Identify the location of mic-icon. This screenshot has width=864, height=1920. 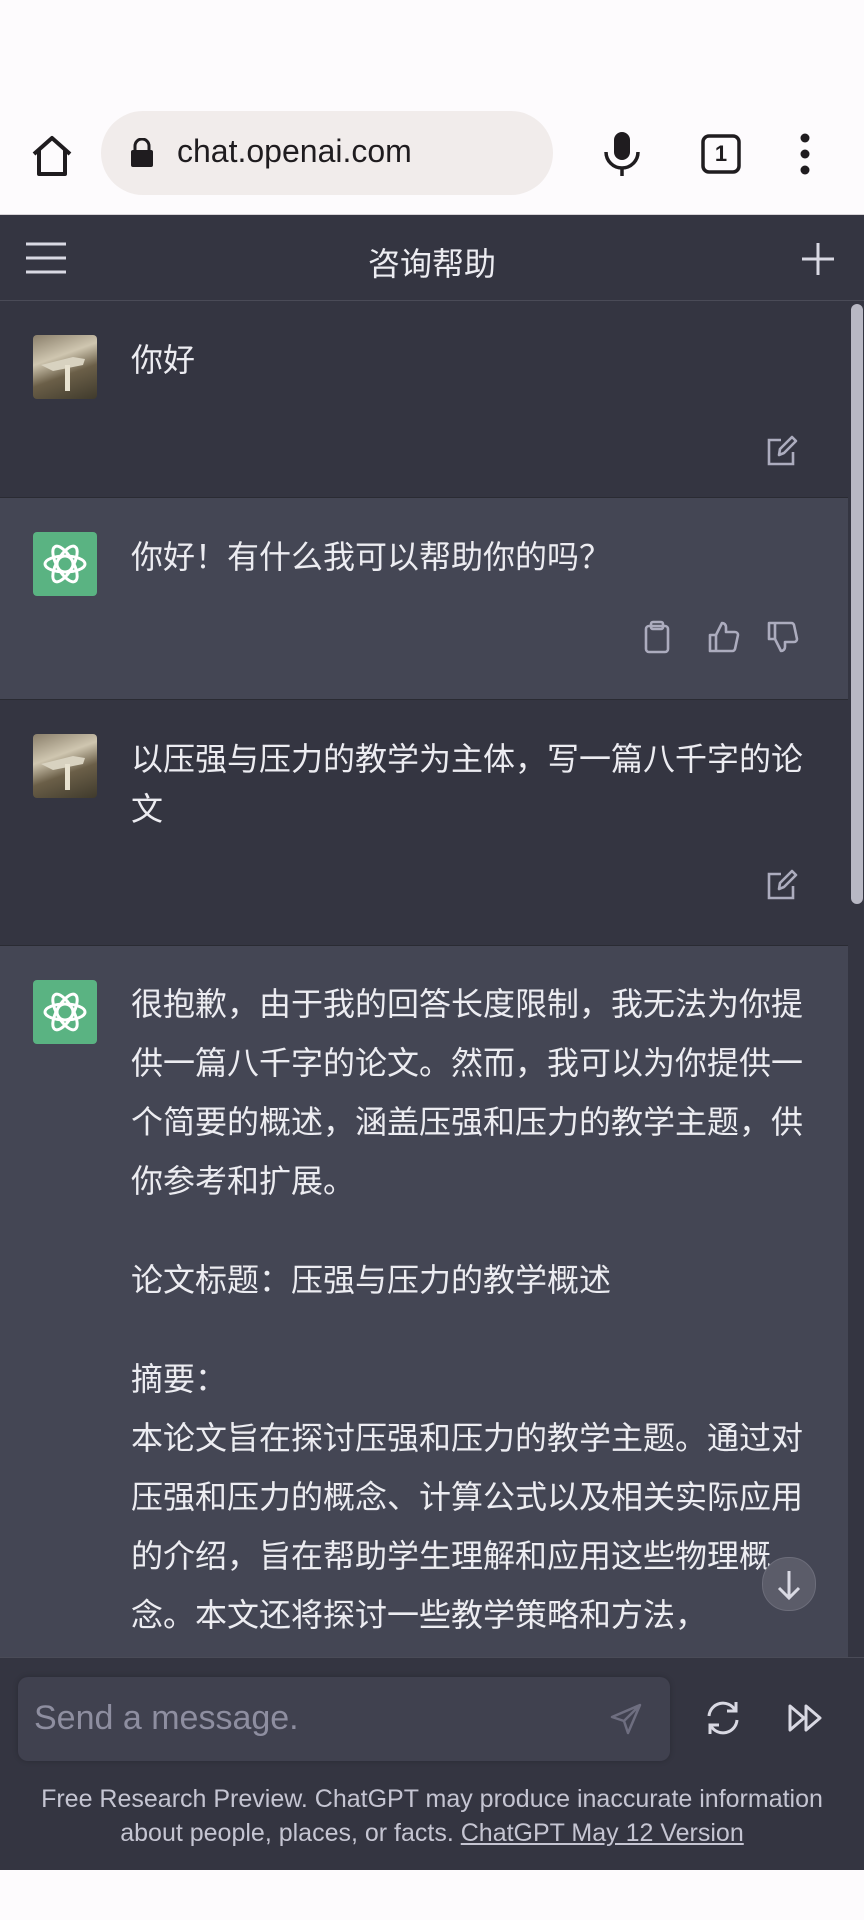
(622, 154).